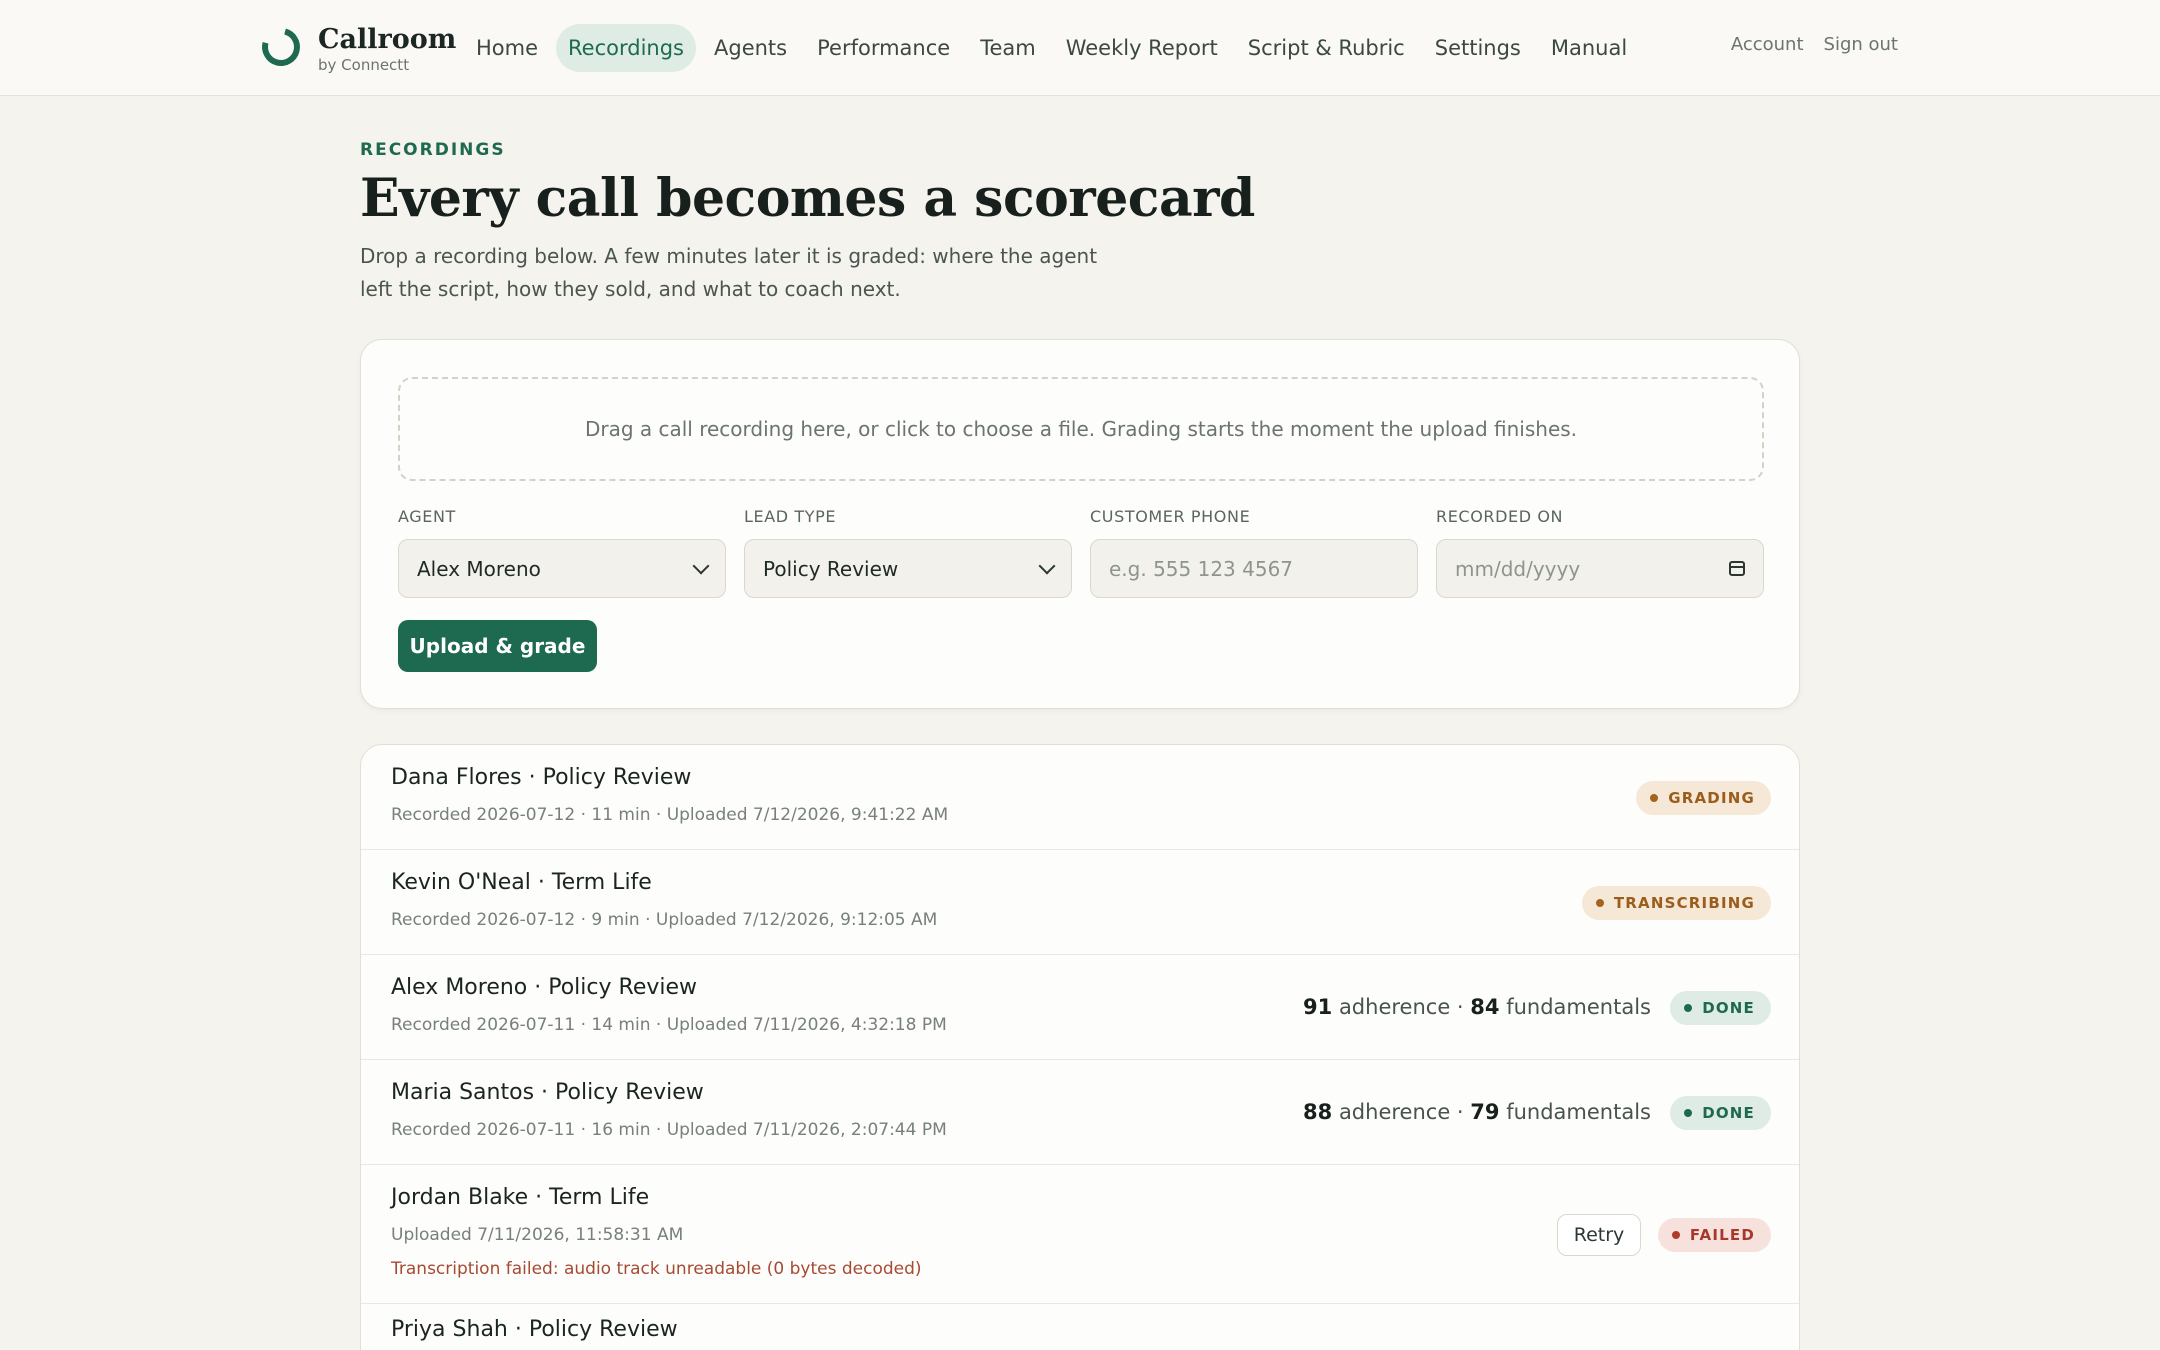 Image resolution: width=2160 pixels, height=1350 pixels. I want to click on lead-type-label: LEAD TYPE, so click(790, 516).